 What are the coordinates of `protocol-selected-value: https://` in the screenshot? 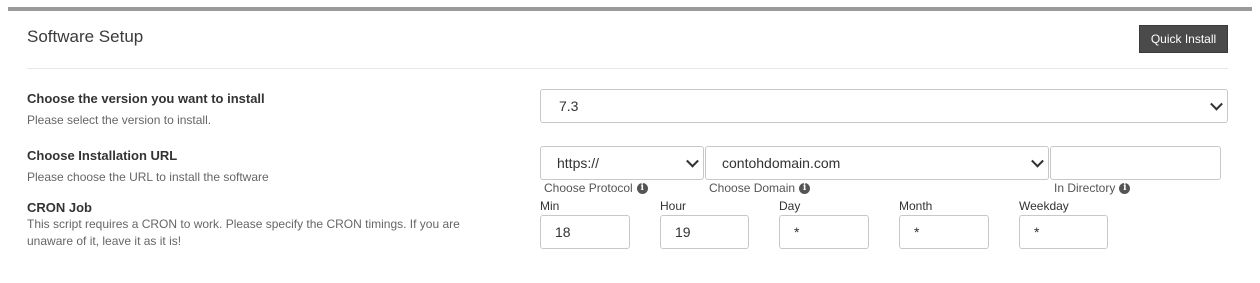 It's located at (578, 163).